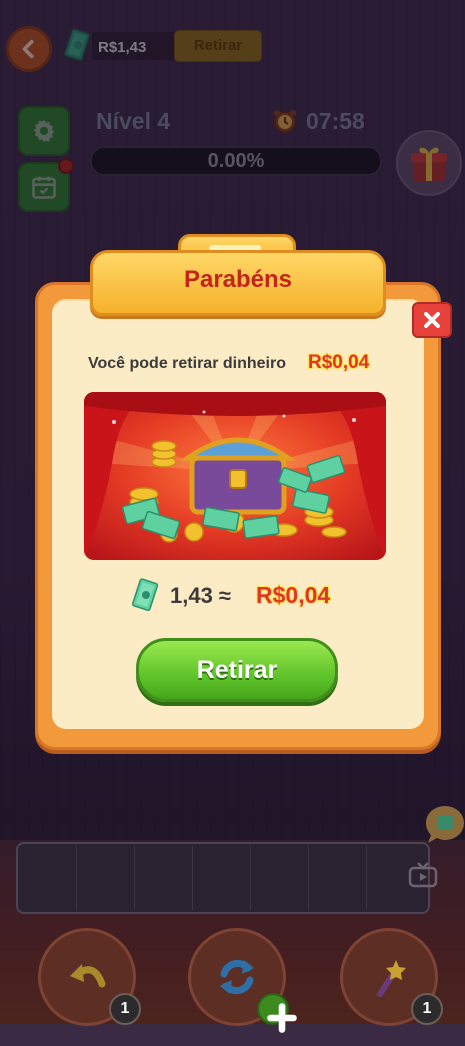 The width and height of the screenshot is (465, 1046). I want to click on withdraw-button: Retirar, so click(237, 670).